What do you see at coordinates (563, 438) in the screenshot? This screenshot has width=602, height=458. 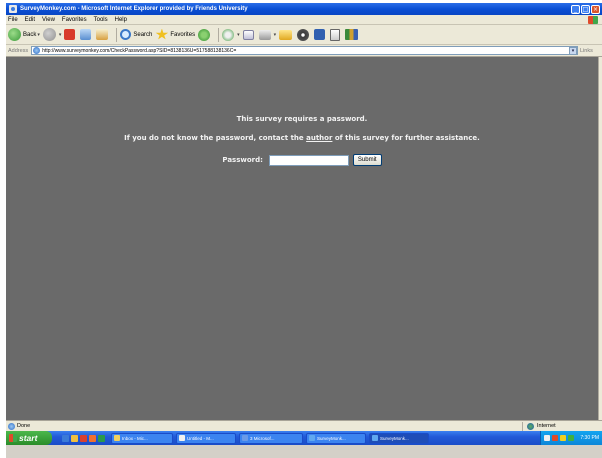 I see `volume-icon` at bounding box center [563, 438].